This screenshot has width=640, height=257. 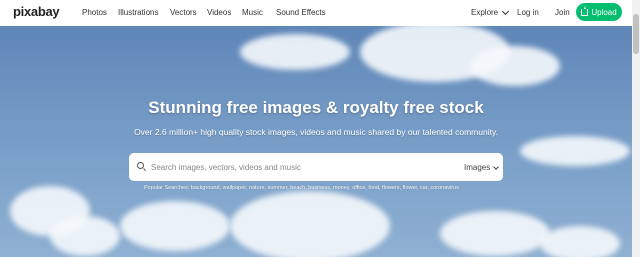 I want to click on popular-tag: money, so click(x=341, y=188).